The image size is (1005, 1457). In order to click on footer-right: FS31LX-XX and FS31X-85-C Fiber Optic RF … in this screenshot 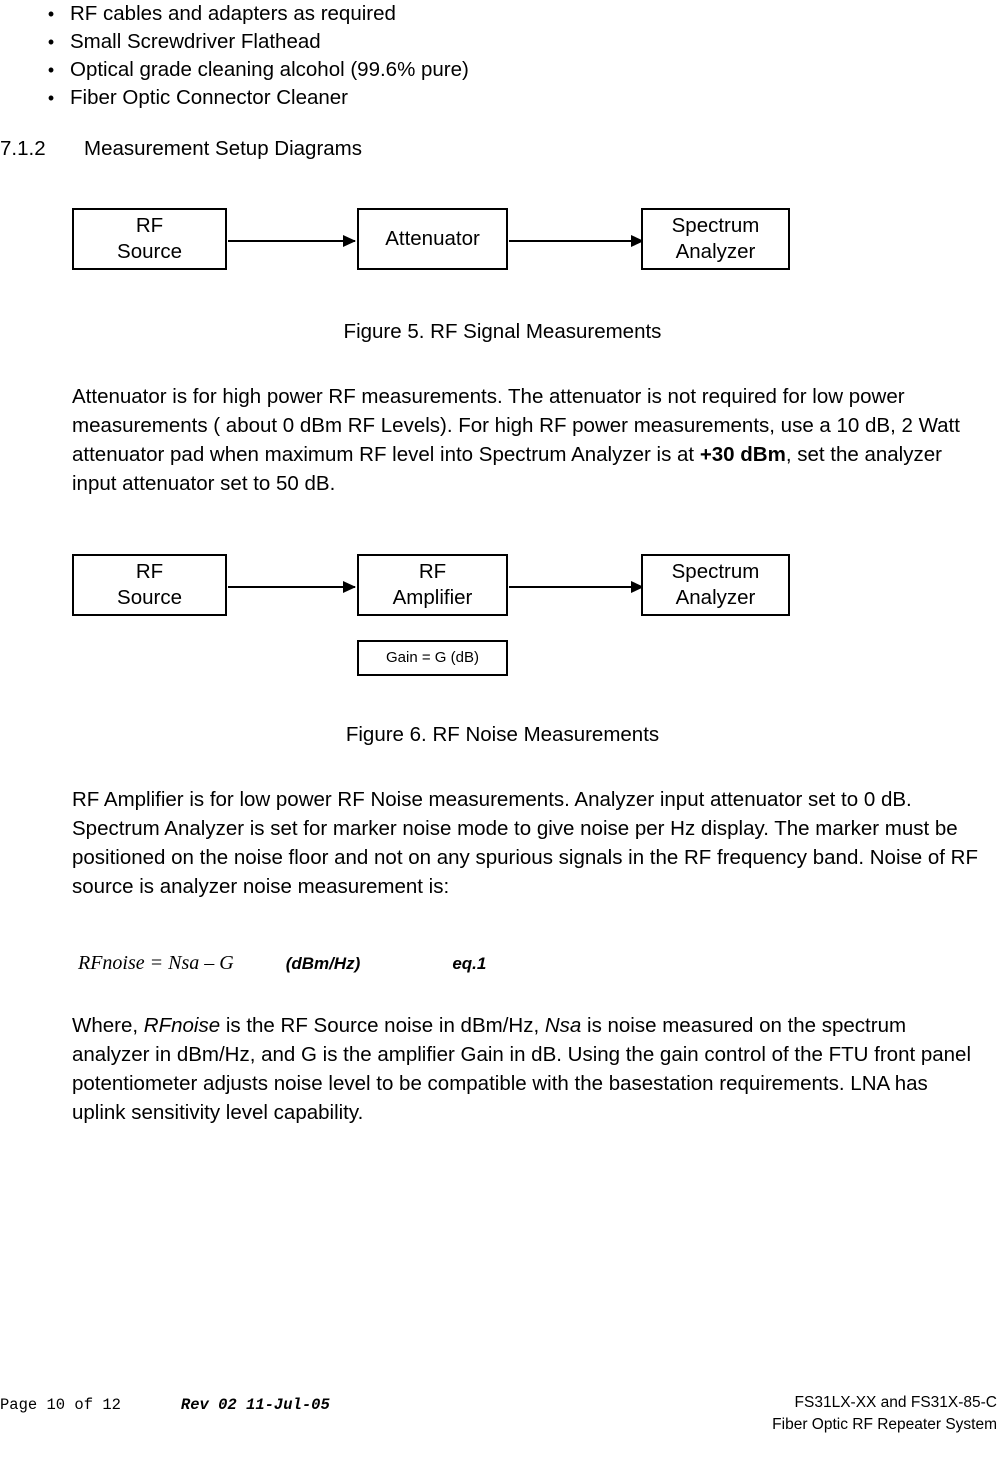, I will do `click(884, 1414)`.